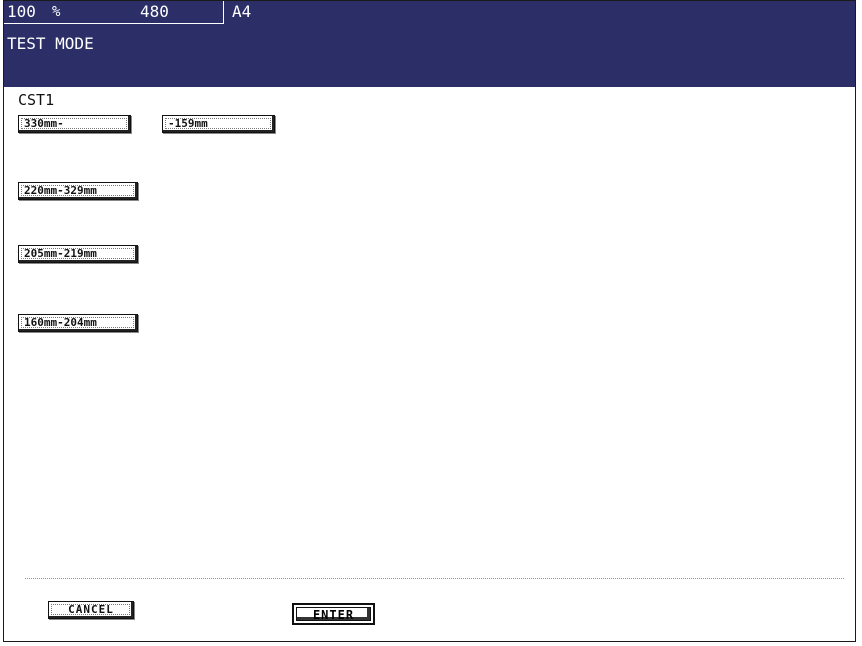 The image size is (862, 646). I want to click on zoom-value: 100, so click(21, 11).